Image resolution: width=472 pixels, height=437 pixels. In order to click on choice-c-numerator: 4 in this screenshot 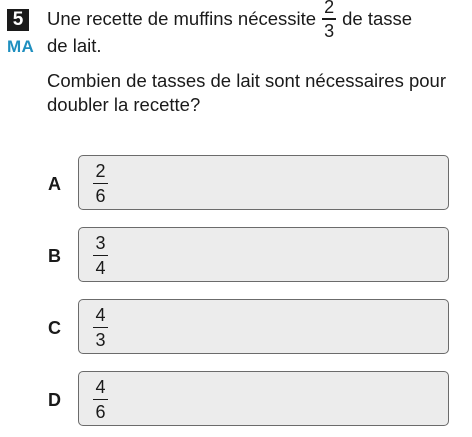, I will do `click(100, 315)`.